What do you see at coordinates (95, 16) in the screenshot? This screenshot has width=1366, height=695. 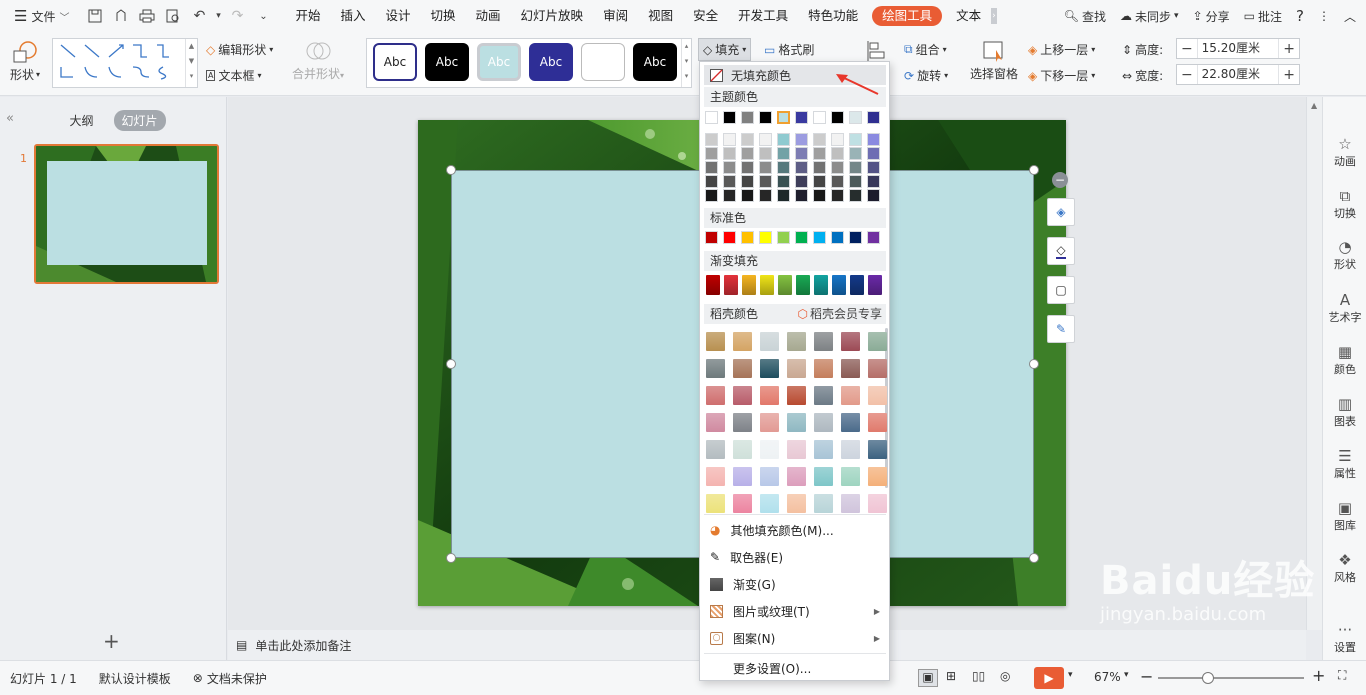 I see `save-icon` at bounding box center [95, 16].